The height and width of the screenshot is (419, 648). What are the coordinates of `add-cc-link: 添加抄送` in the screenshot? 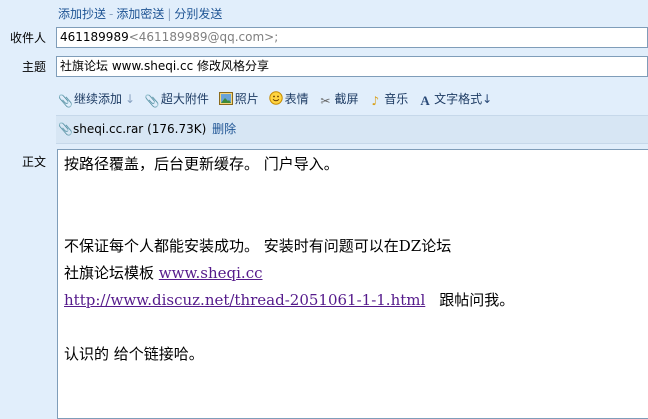 It's located at (82, 14).